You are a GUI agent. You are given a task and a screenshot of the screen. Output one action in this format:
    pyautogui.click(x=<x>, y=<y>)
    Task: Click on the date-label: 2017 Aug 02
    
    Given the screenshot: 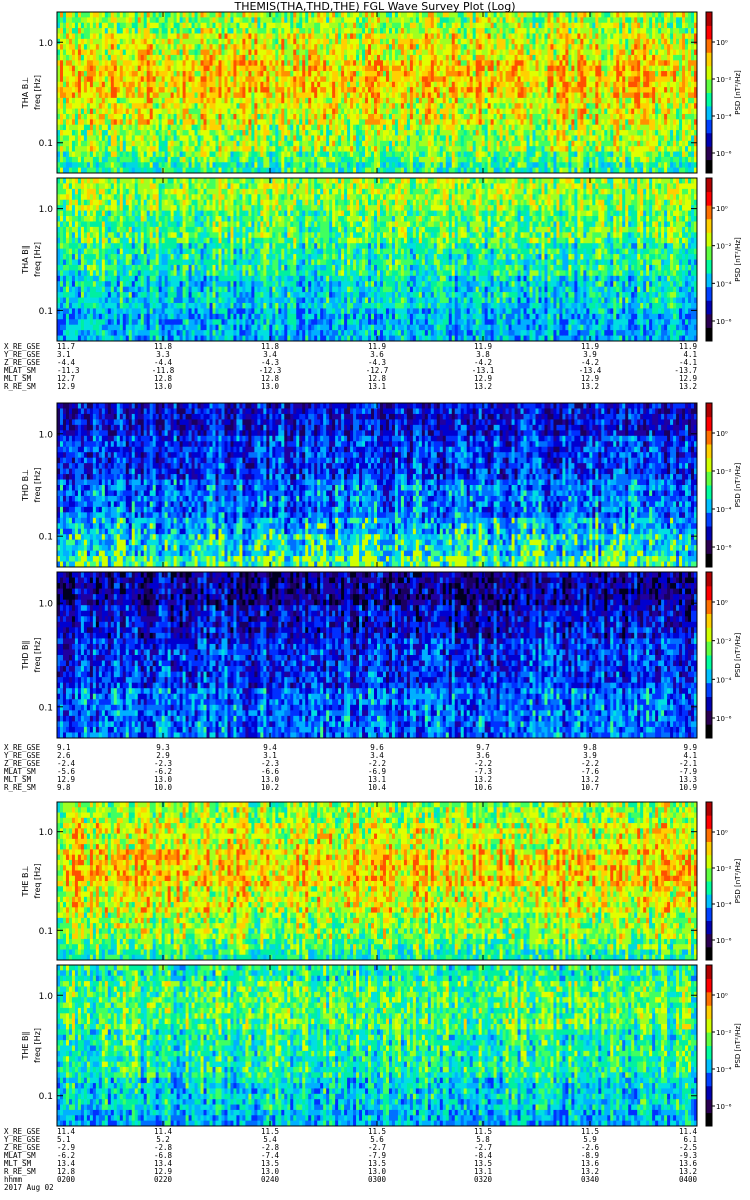 What is the action you would take?
    pyautogui.click(x=29, y=1187)
    